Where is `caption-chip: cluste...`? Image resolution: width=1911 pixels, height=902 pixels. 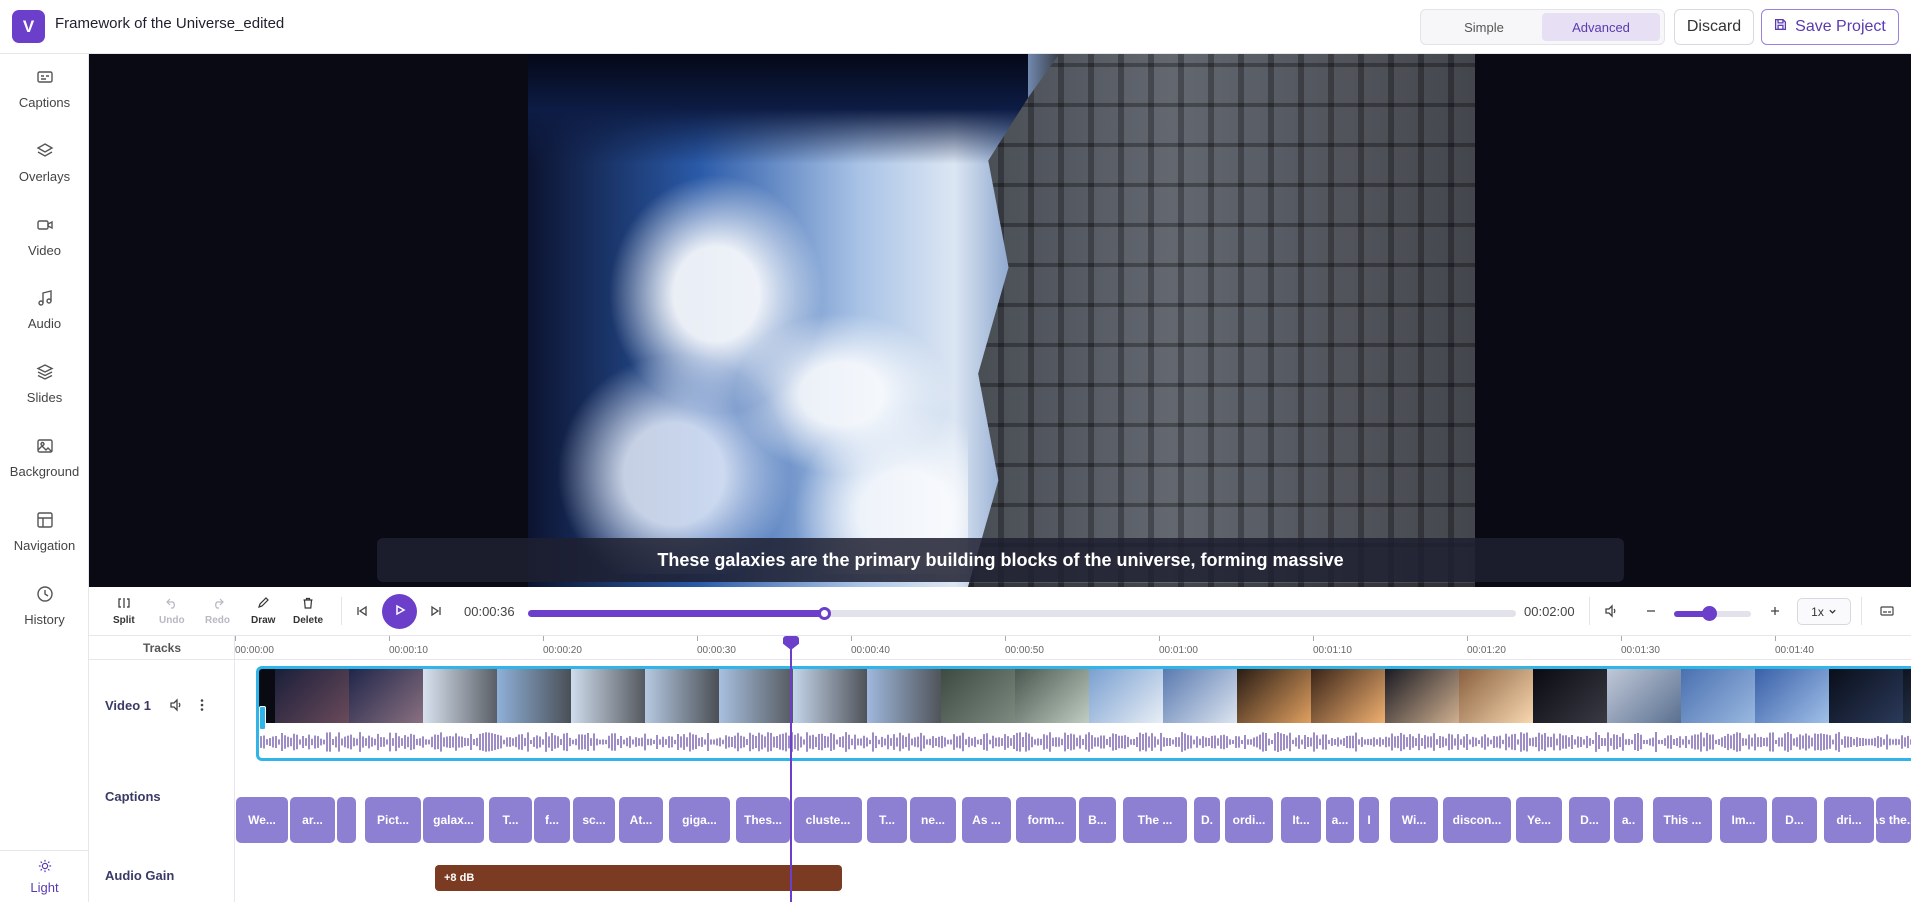 caption-chip: cluste... is located at coordinates (828, 820).